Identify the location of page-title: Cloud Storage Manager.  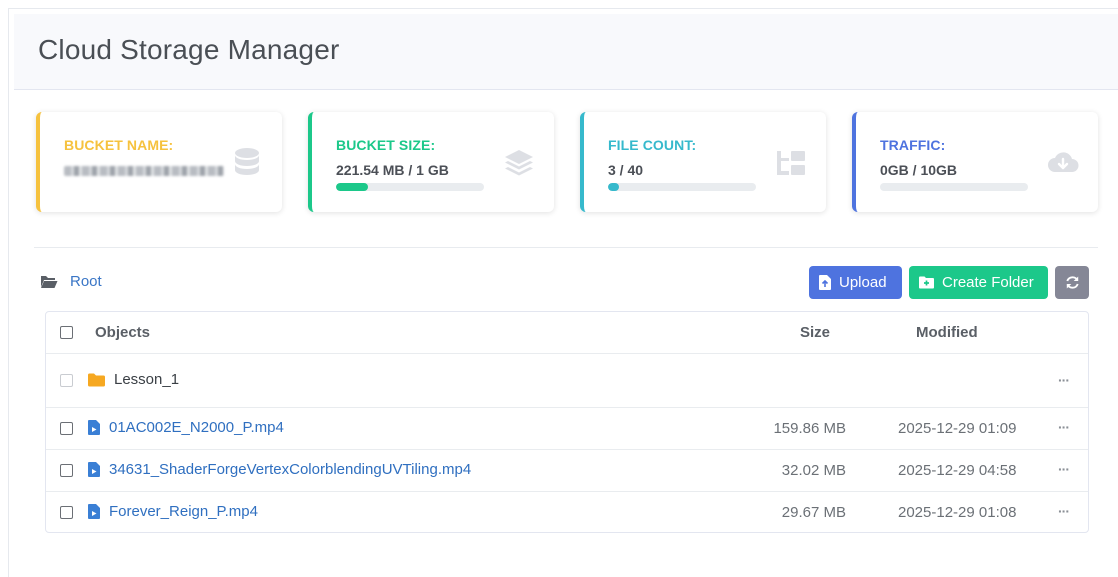
(189, 49).